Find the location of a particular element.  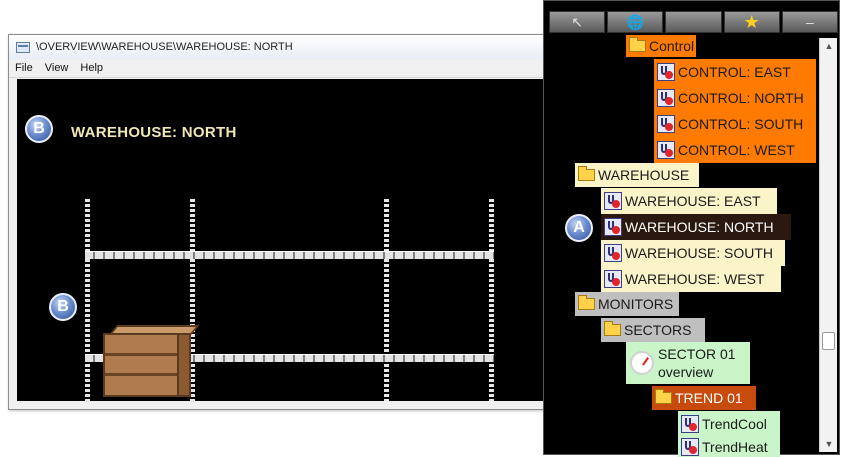

tree-item-label: WAREHOUSE: WEST is located at coordinates (695, 279).